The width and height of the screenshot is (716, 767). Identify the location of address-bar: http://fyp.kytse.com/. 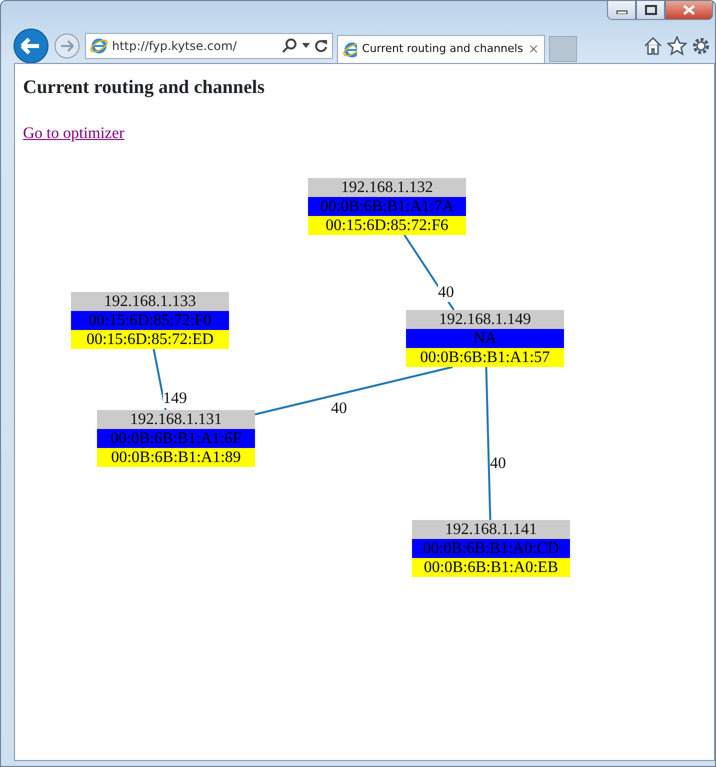
(209, 46).